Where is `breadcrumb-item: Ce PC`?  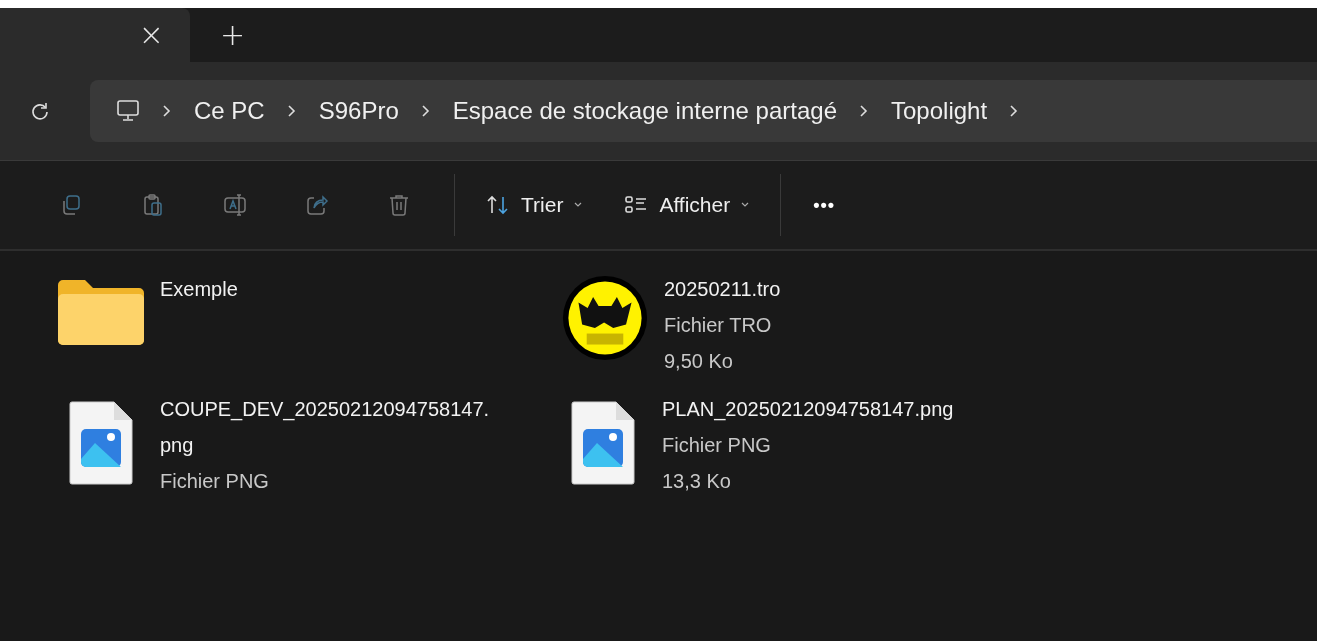 breadcrumb-item: Ce PC is located at coordinates (229, 111).